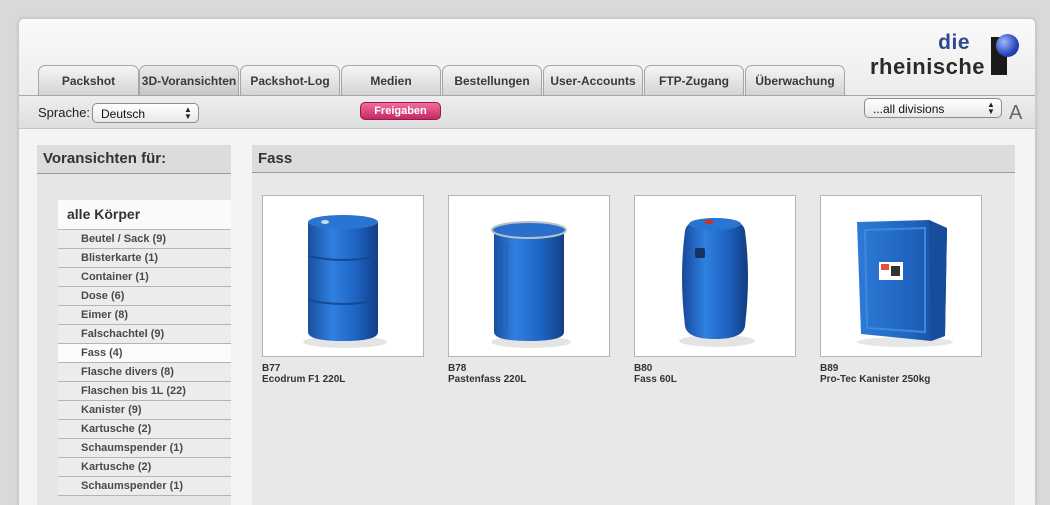 The width and height of the screenshot is (1050, 505). What do you see at coordinates (189, 80) in the screenshot?
I see `tab-3d-voransichten: 3D-Voransichten` at bounding box center [189, 80].